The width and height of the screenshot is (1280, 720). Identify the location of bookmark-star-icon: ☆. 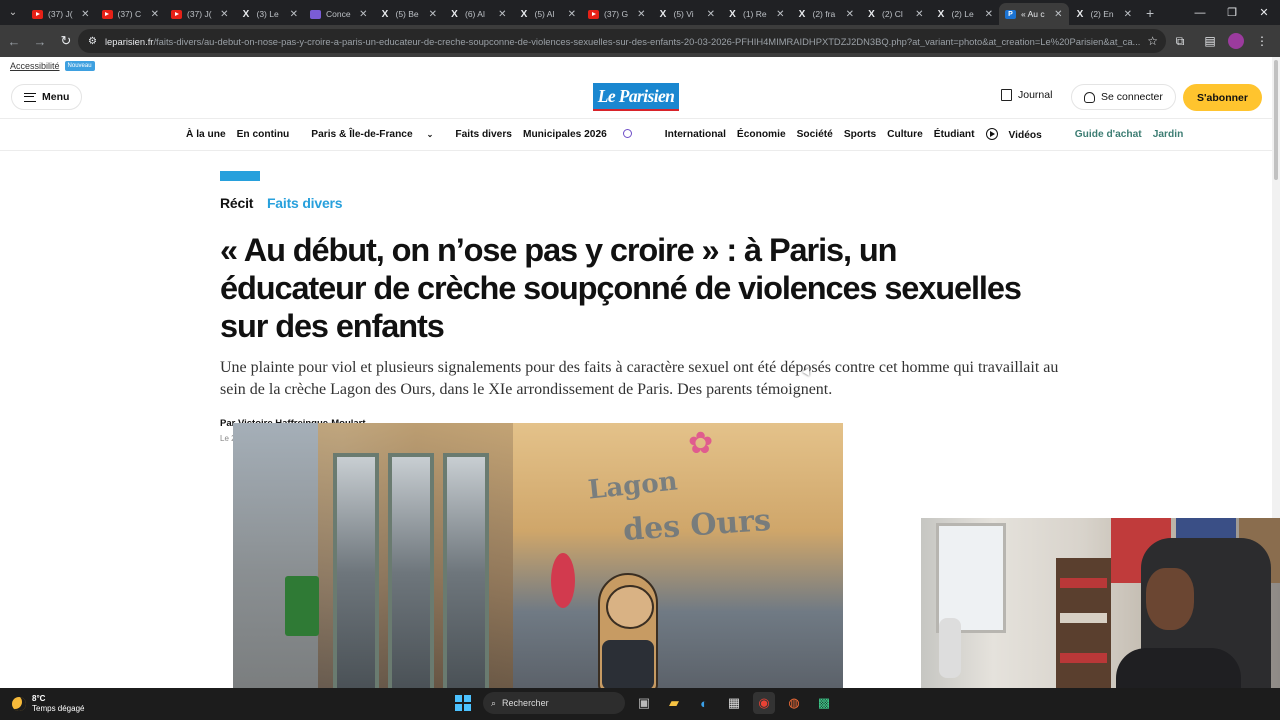
(1152, 41).